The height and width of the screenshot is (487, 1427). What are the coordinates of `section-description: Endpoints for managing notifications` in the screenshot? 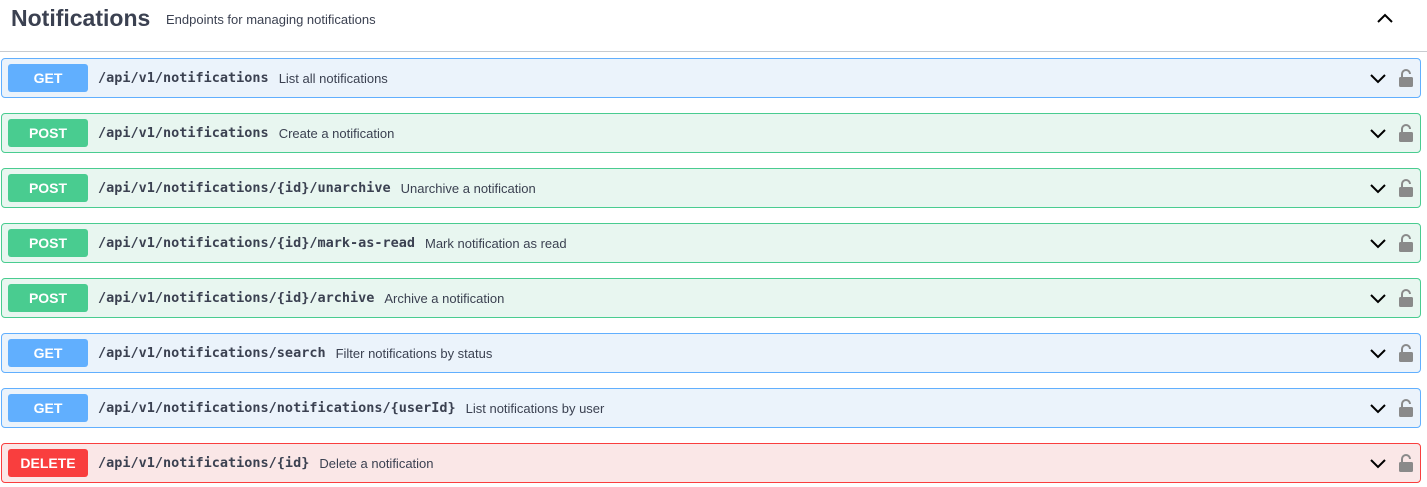 It's located at (271, 19).